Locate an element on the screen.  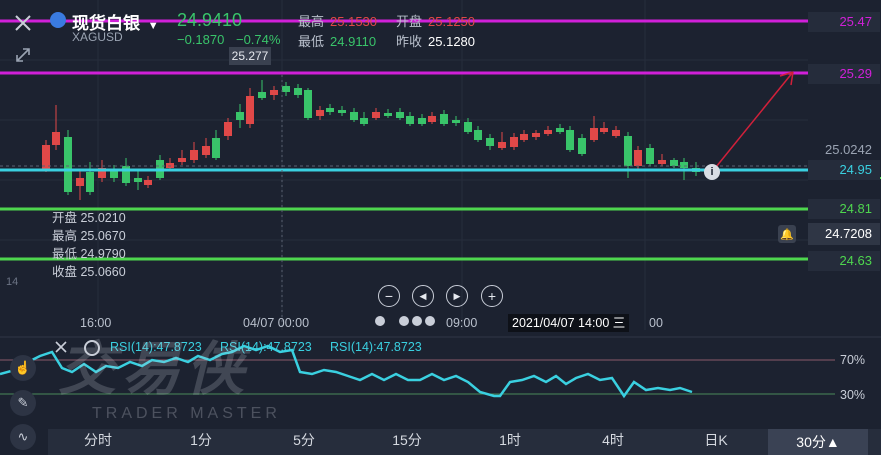
scroll-forward-button: ▶ is located at coordinates (457, 296).